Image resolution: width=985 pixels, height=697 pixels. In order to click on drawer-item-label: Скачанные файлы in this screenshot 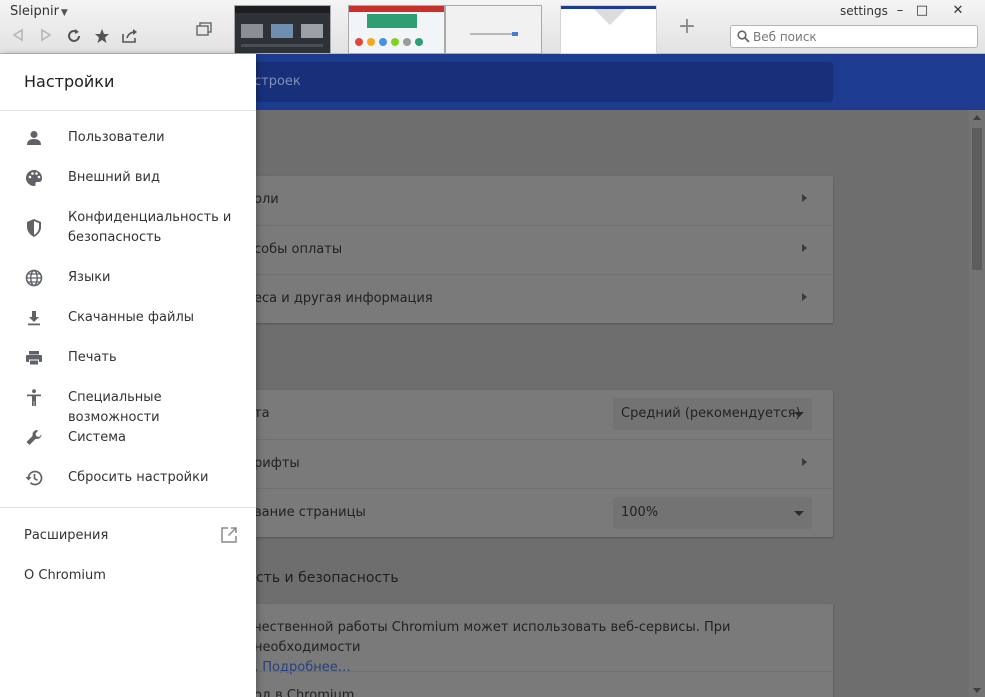, I will do `click(131, 317)`.